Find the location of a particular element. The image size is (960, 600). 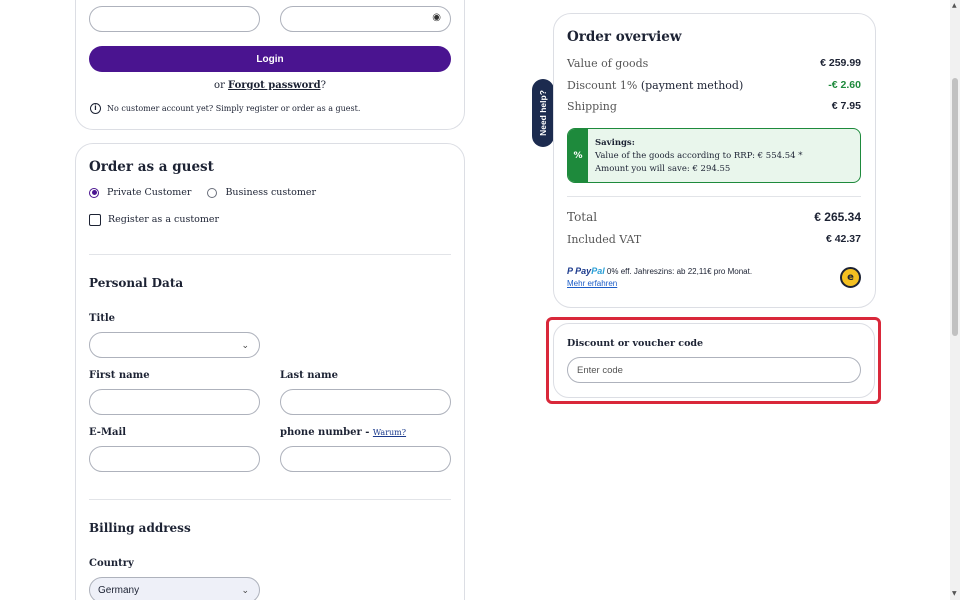

register-label: Register as a customer is located at coordinates (164, 219).